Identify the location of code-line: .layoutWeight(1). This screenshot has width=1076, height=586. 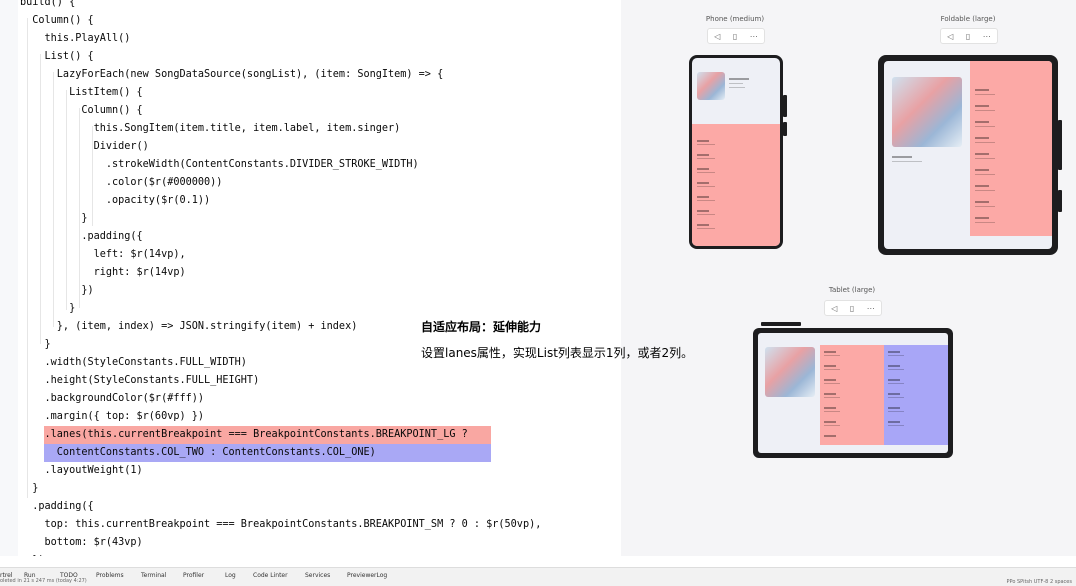
(81, 470).